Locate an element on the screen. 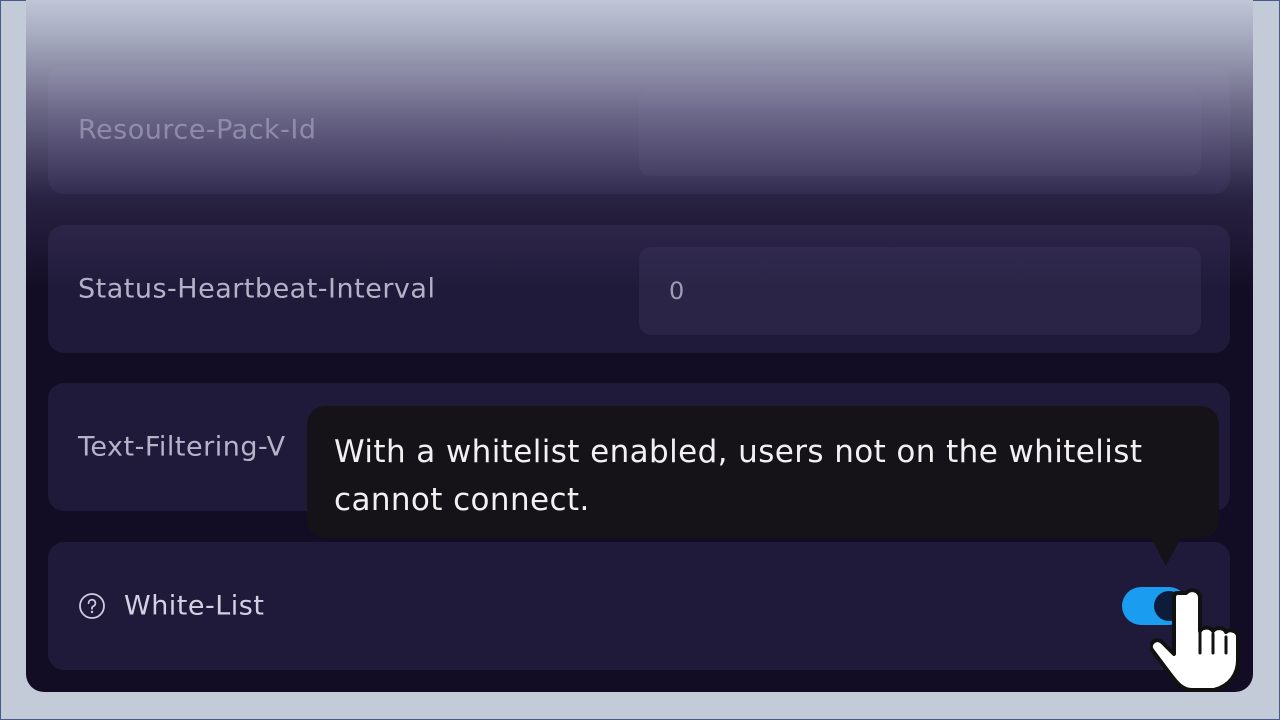 The height and width of the screenshot is (720, 1280). help-circle-icon is located at coordinates (92, 606).